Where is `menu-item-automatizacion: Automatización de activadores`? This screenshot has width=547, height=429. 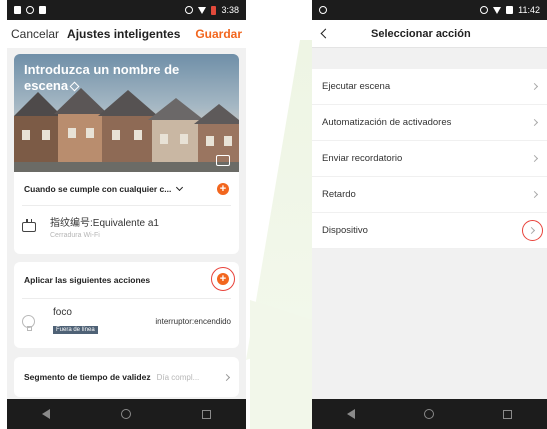 menu-item-automatizacion: Automatización de activadores is located at coordinates (429, 123).